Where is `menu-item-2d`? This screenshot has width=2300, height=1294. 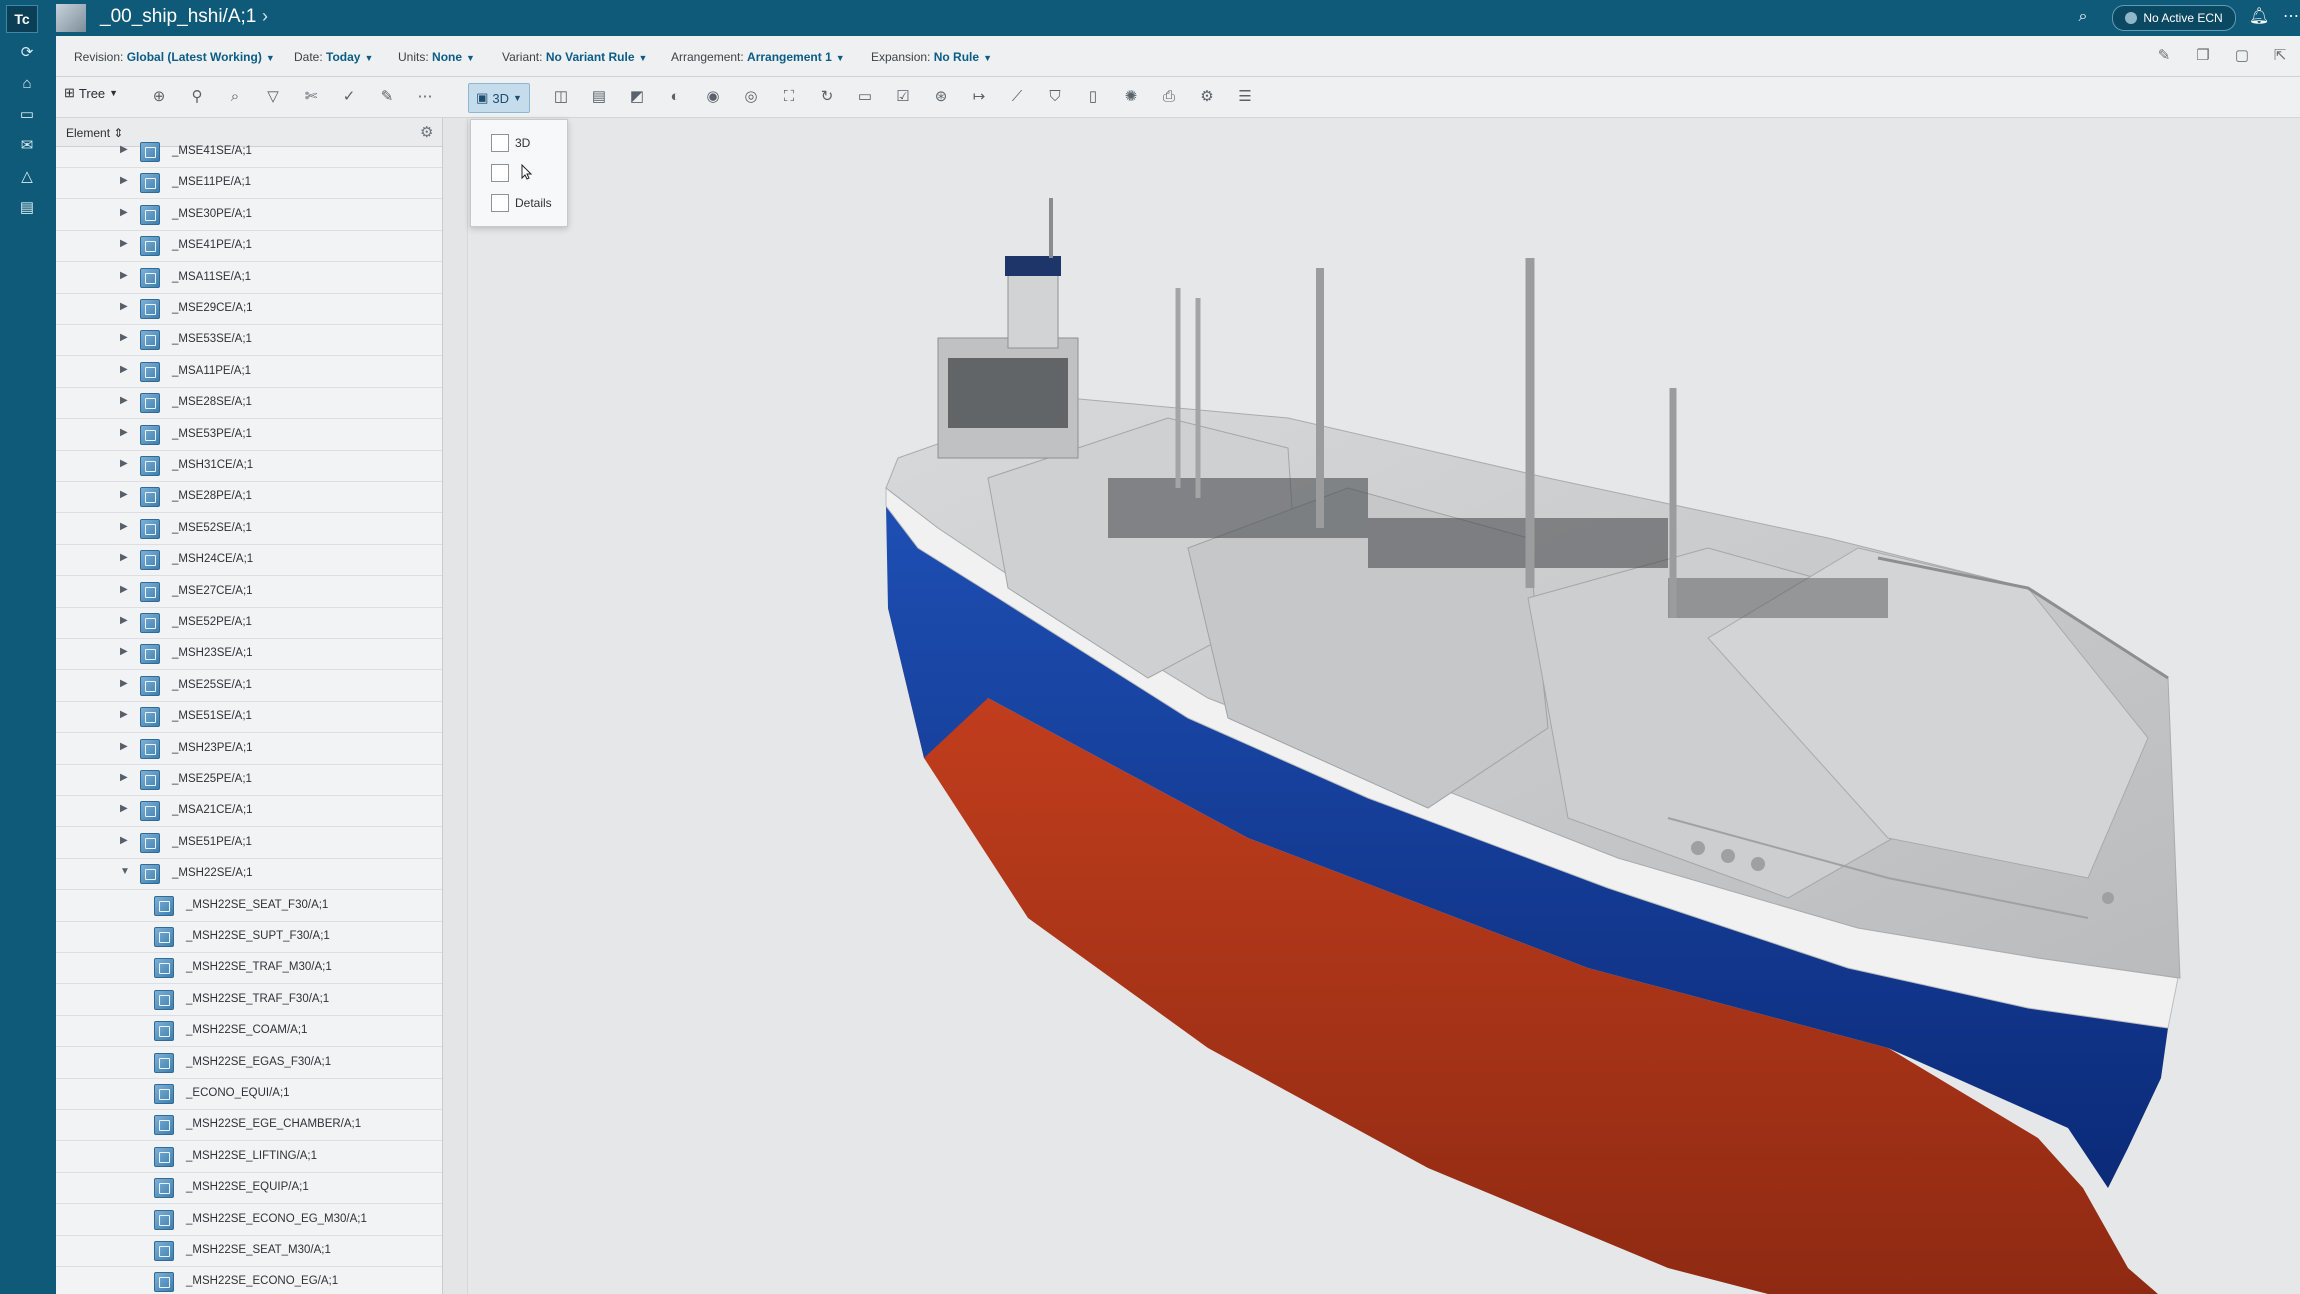
menu-item-2d is located at coordinates (519, 172).